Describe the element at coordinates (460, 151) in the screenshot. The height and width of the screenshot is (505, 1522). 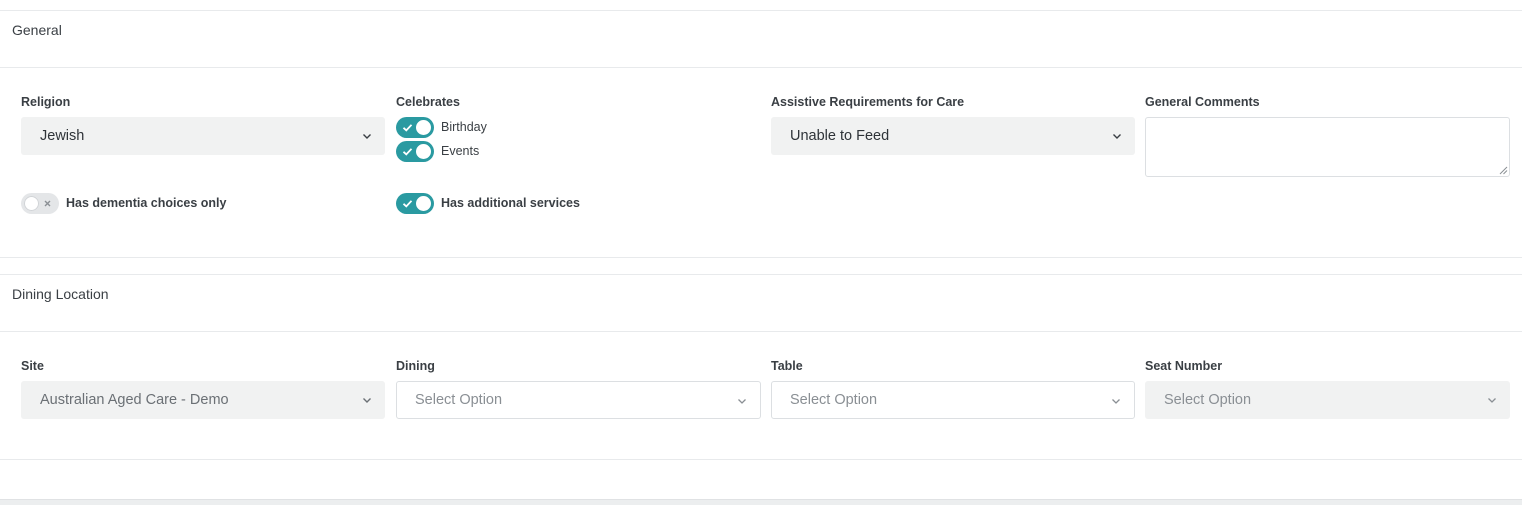
I see `events-label: Events` at that location.